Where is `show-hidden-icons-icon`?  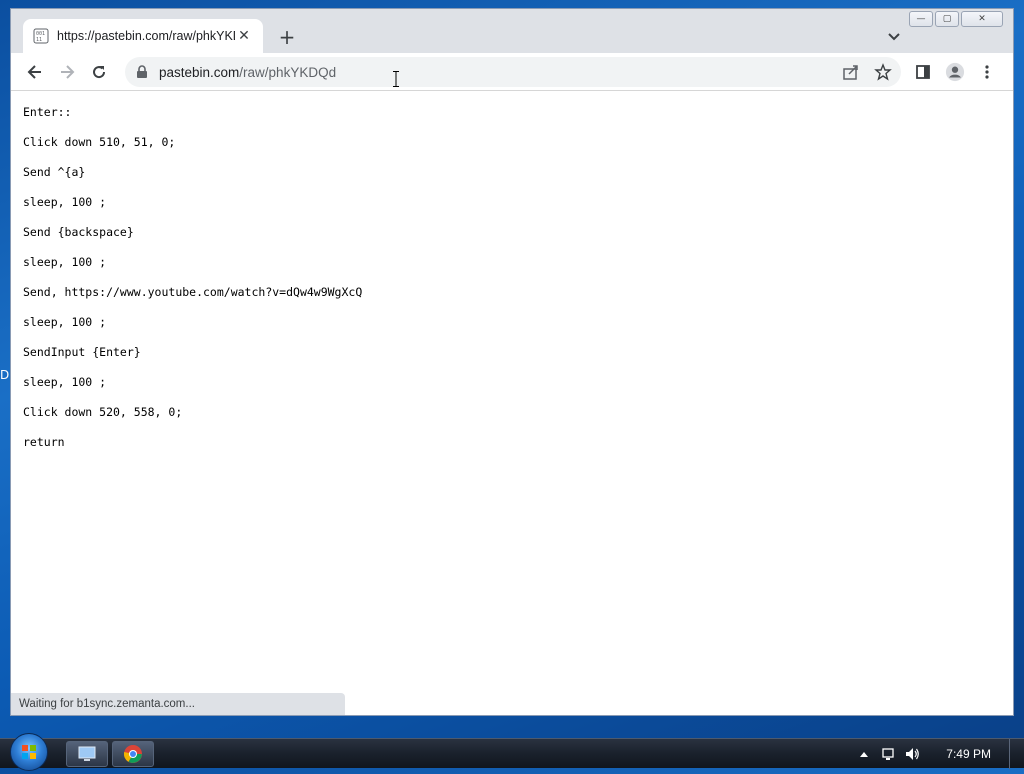
show-hidden-icons-icon is located at coordinates (864, 754).